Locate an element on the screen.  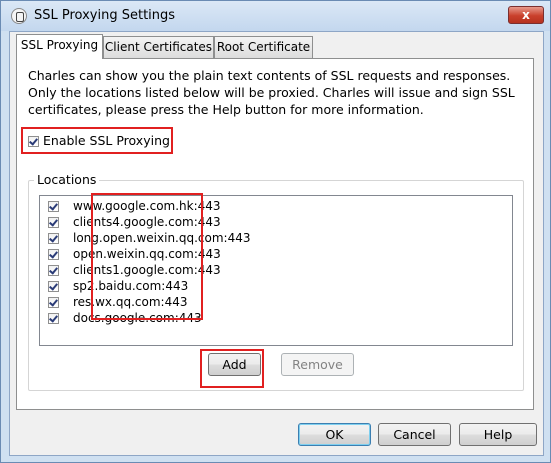
tab-root-certificate: Root Certificate is located at coordinates (263, 47).